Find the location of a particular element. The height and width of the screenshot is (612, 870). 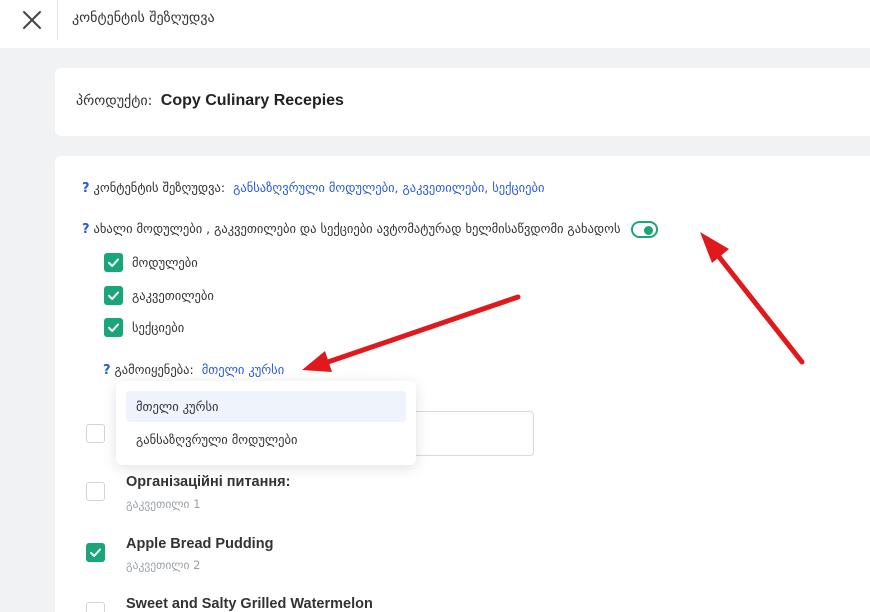

lesson-subtitle: გაკვეთილი 1 is located at coordinates (163, 504).